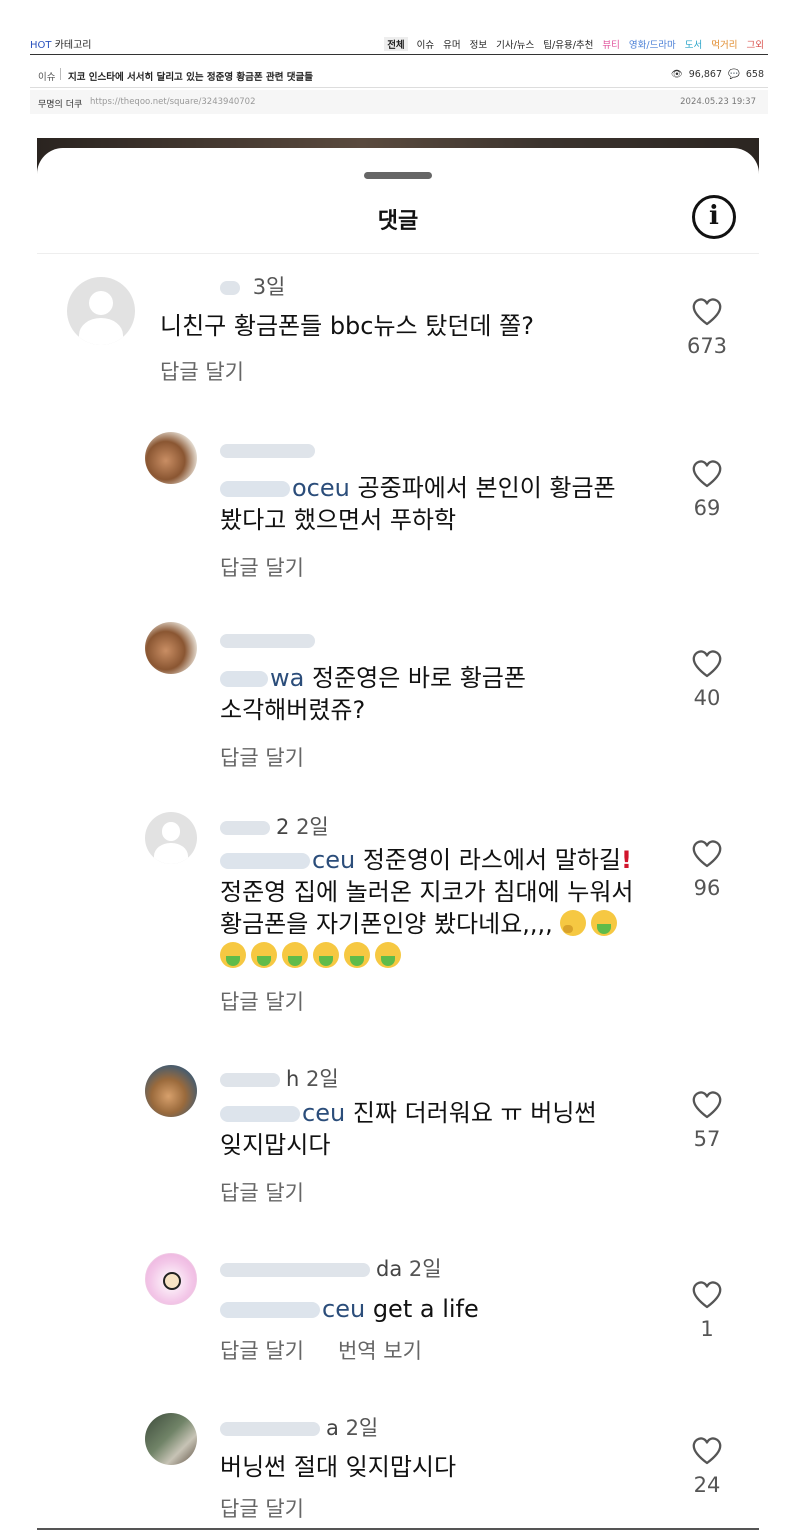  What do you see at coordinates (478, 44) in the screenshot?
I see `tab-info: 정보` at bounding box center [478, 44].